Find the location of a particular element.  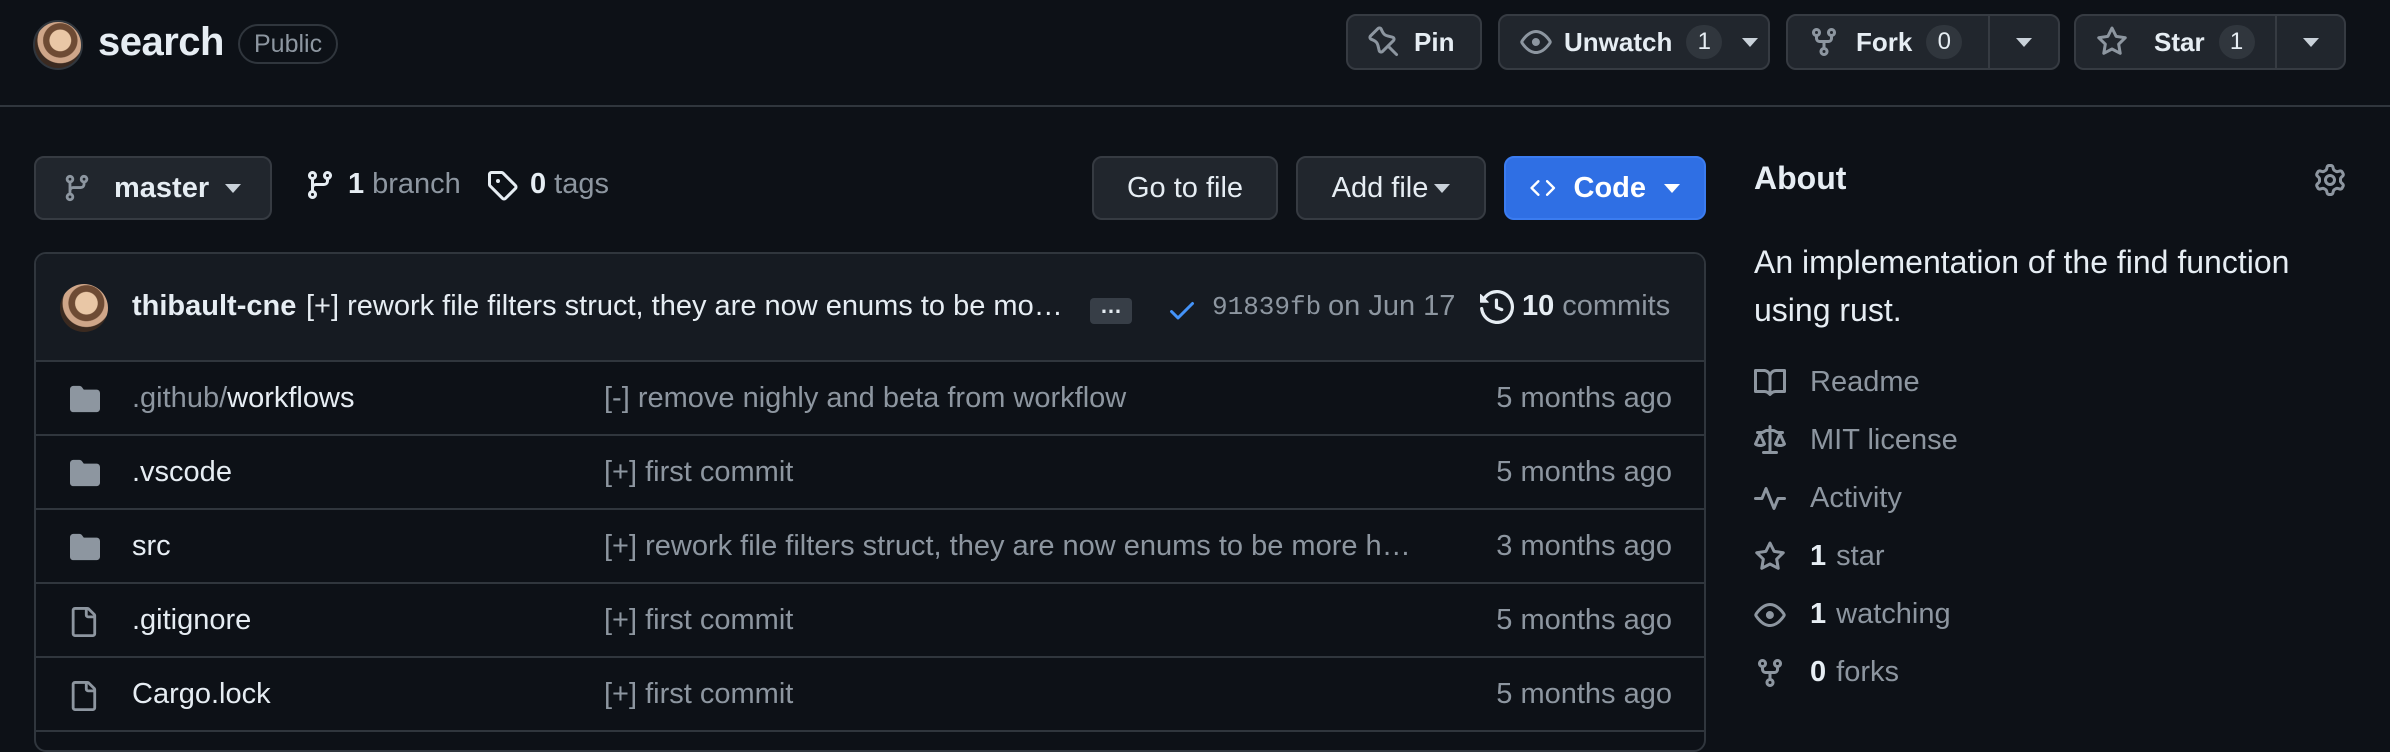

commit-sha: 91839fb is located at coordinates (1266, 307).